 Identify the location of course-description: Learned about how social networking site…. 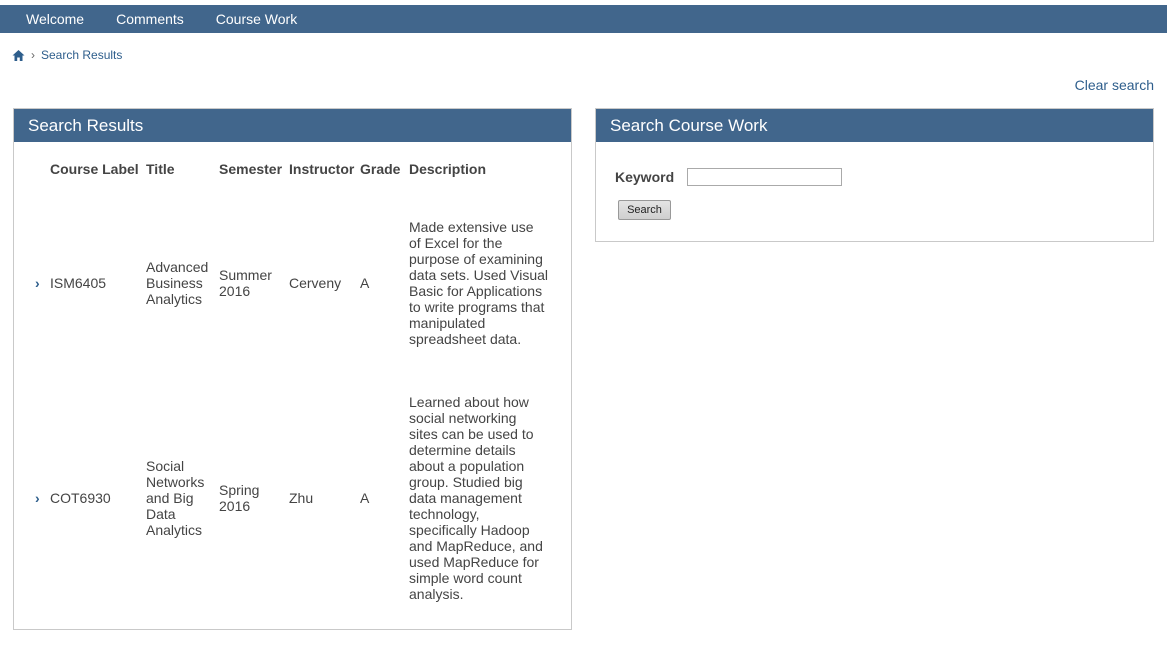
(476, 498).